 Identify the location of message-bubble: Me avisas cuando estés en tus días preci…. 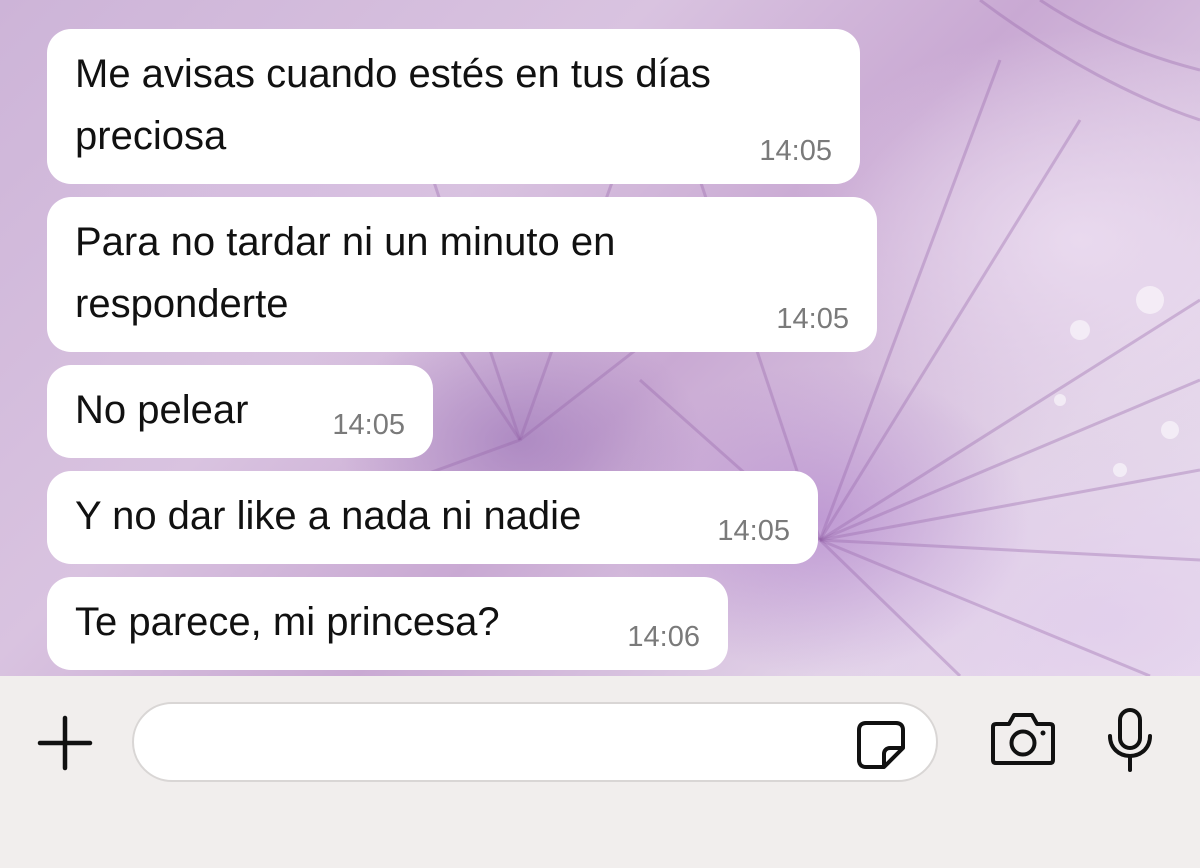
(453, 106).